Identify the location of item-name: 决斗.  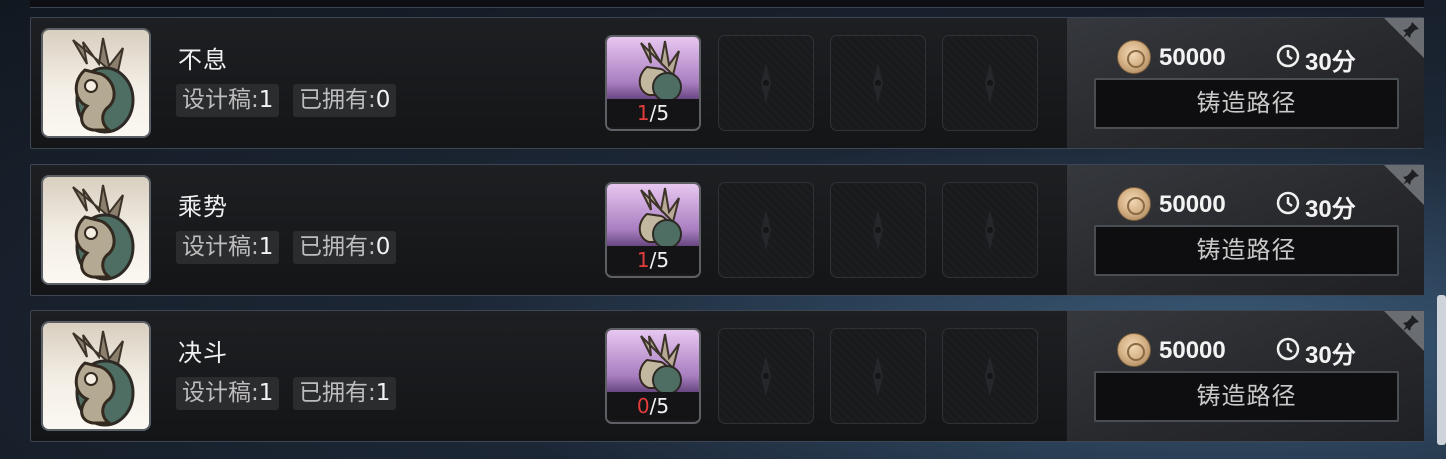
(203, 353).